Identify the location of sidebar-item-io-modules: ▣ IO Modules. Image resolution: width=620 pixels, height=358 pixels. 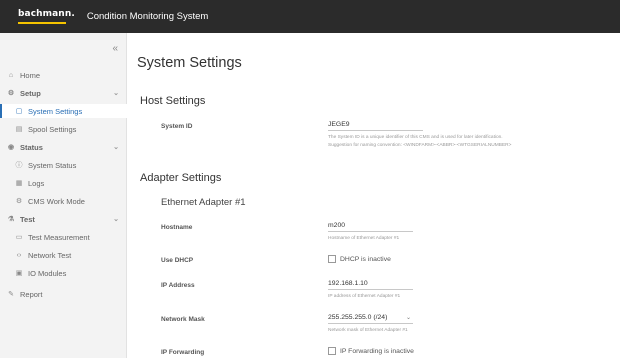
(63, 273).